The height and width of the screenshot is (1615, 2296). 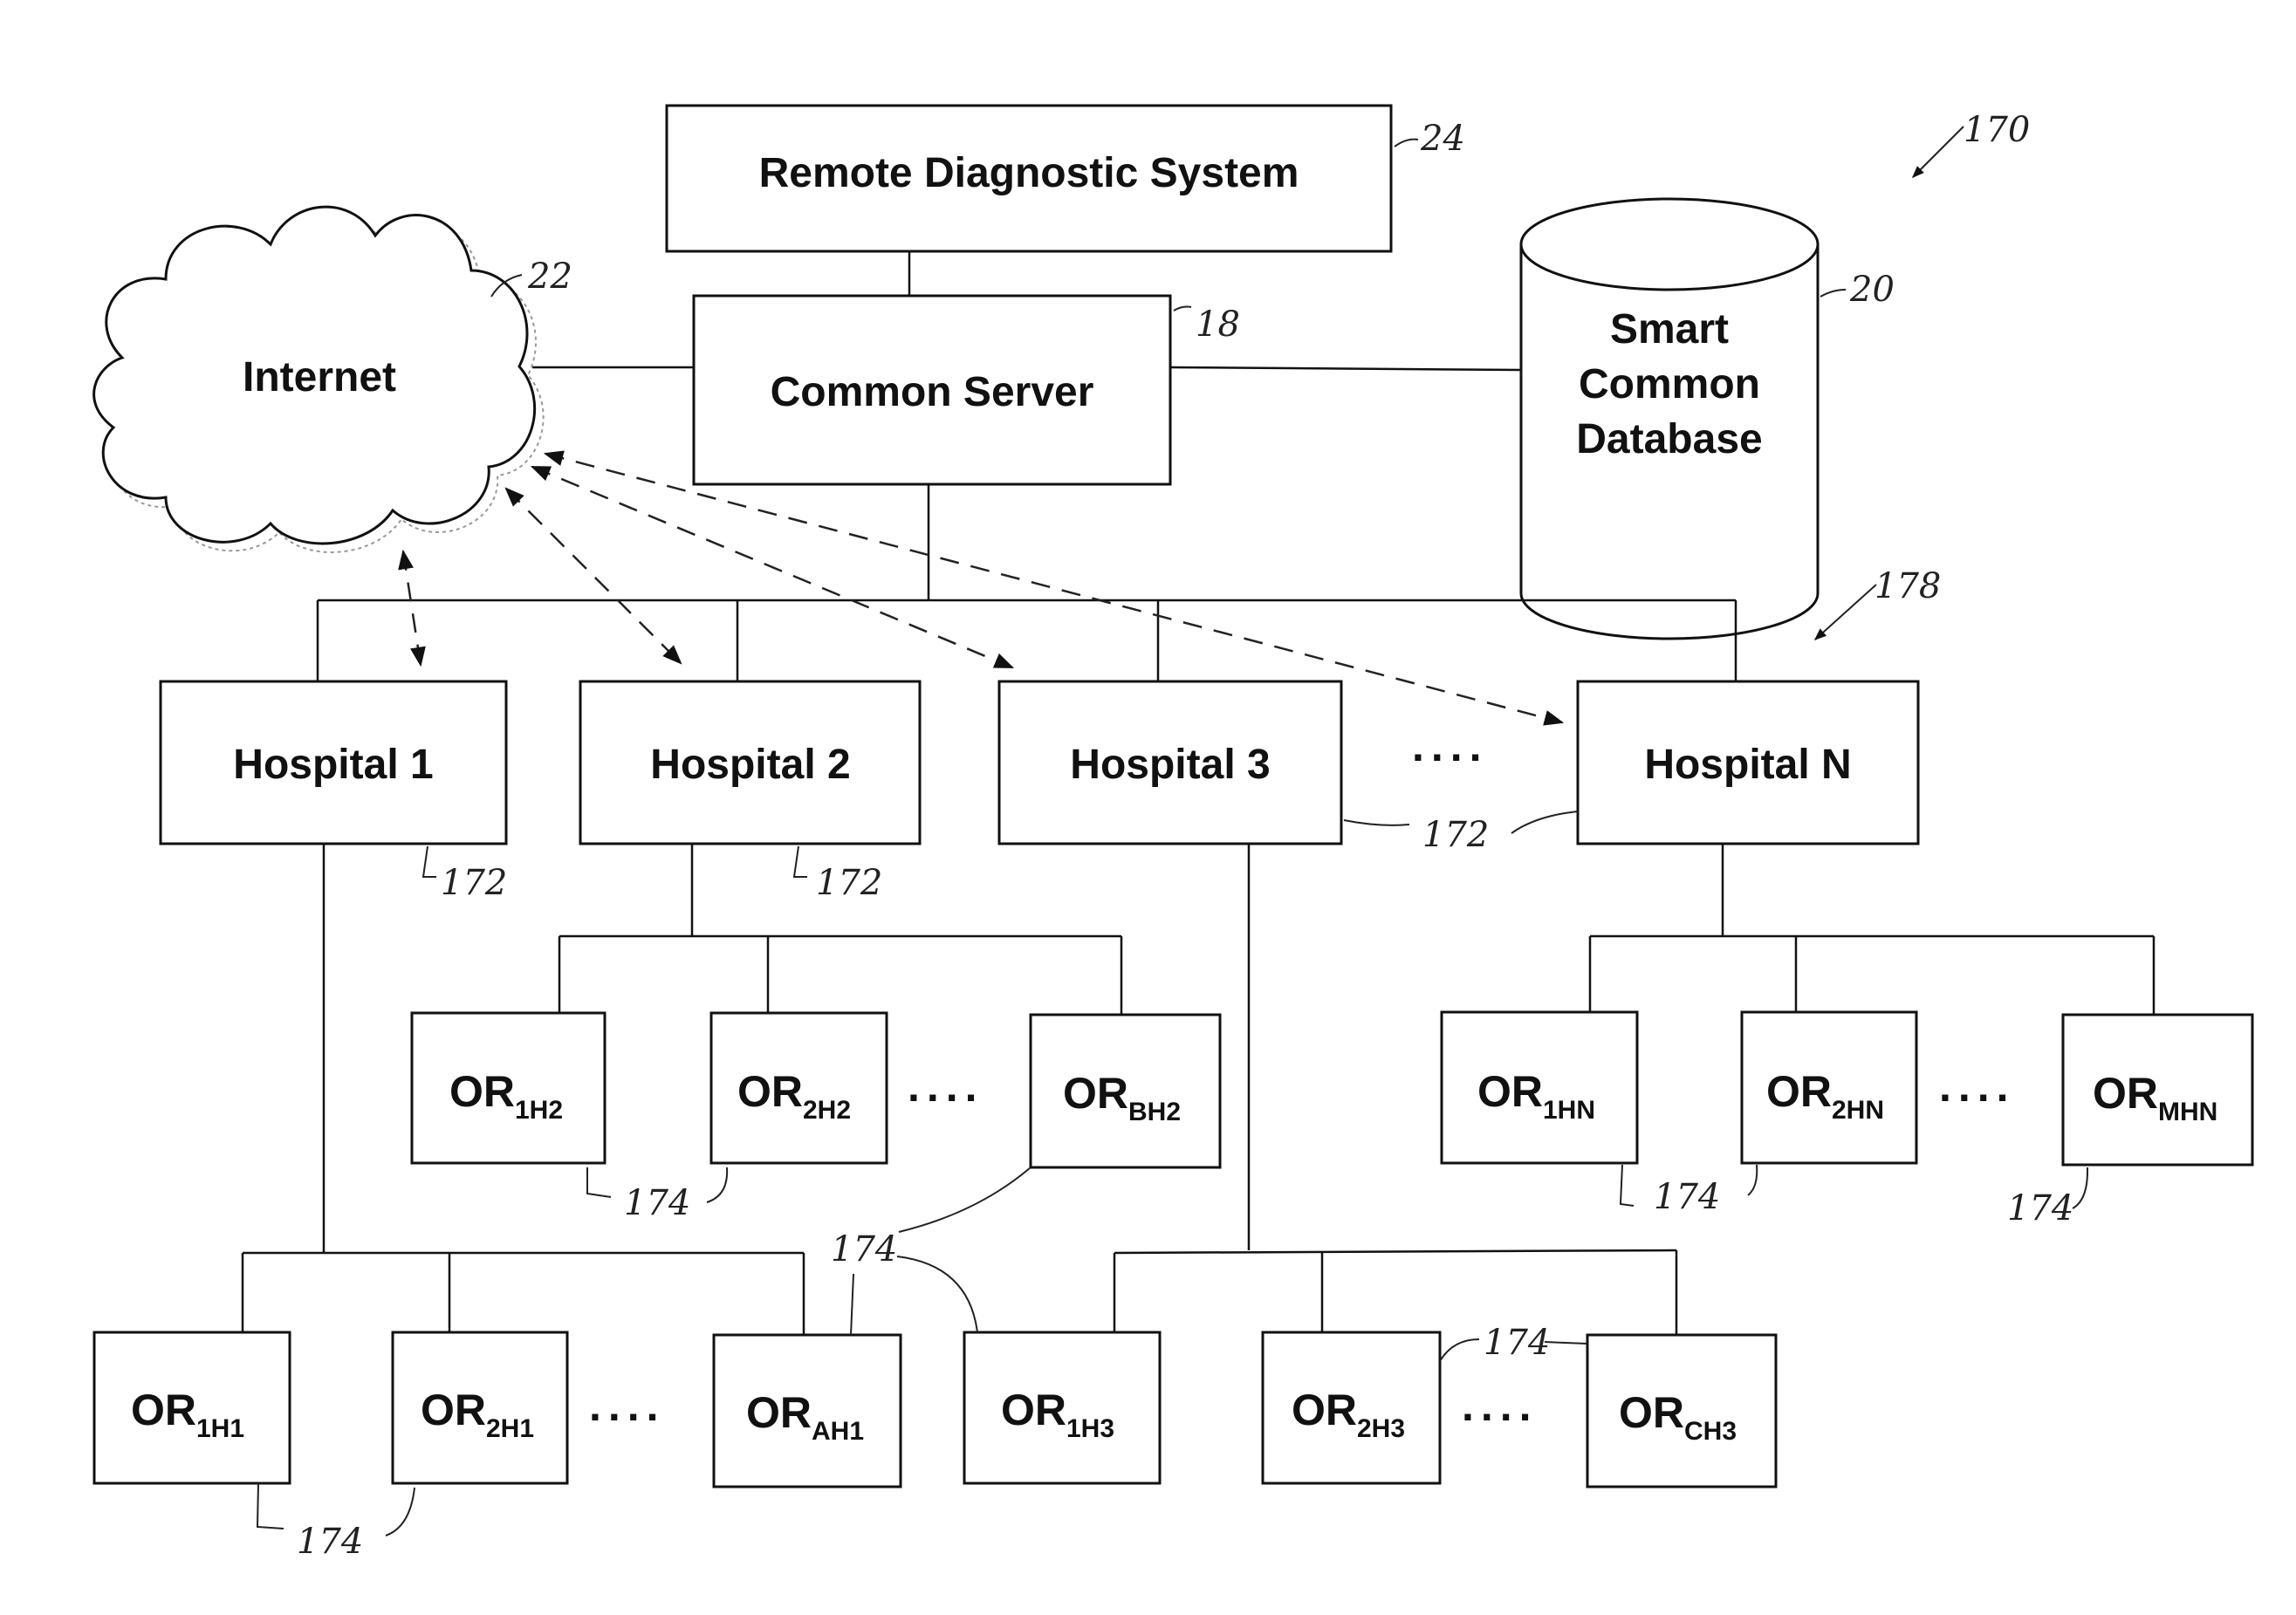 I want to click on internet-label: Internet, so click(x=319, y=377).